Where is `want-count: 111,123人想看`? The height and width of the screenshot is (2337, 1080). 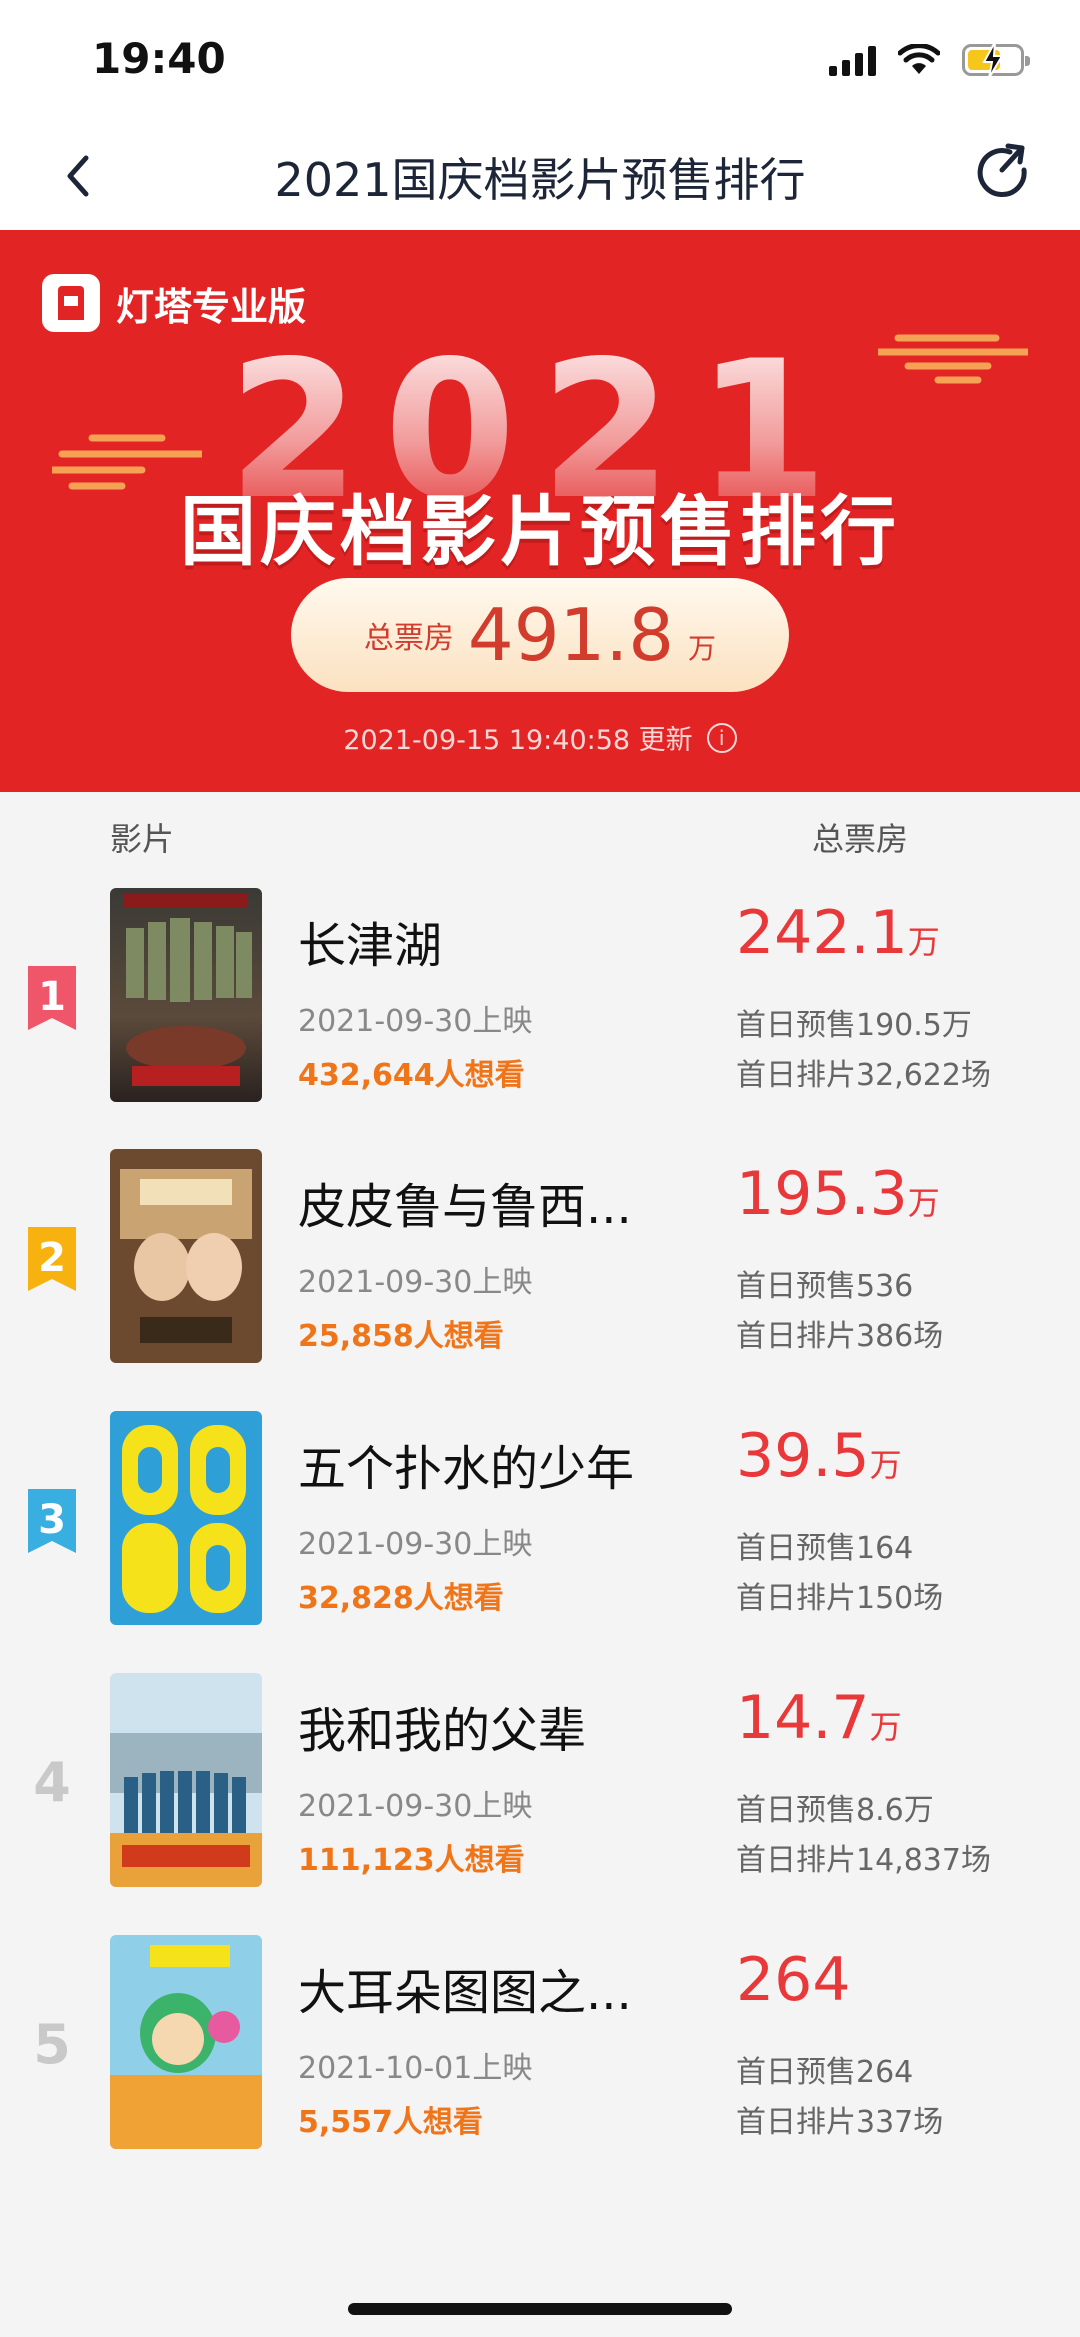
want-count: 111,123人想看 is located at coordinates (411, 1860).